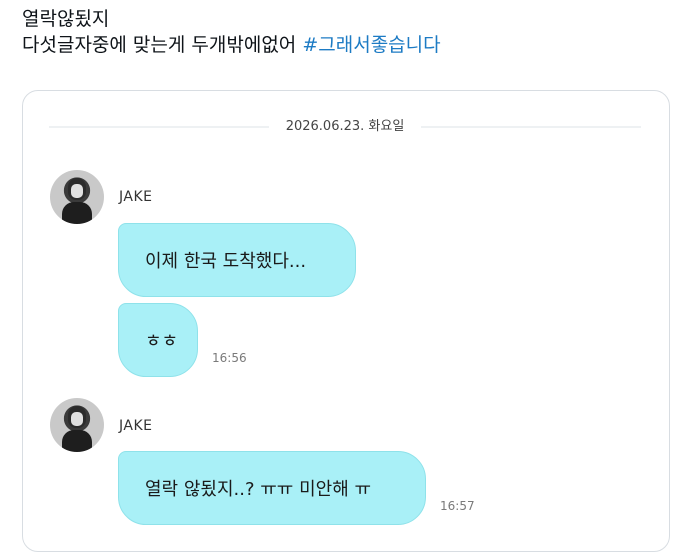  I want to click on date-divider: 2026.06.23. 화요일, so click(346, 127).